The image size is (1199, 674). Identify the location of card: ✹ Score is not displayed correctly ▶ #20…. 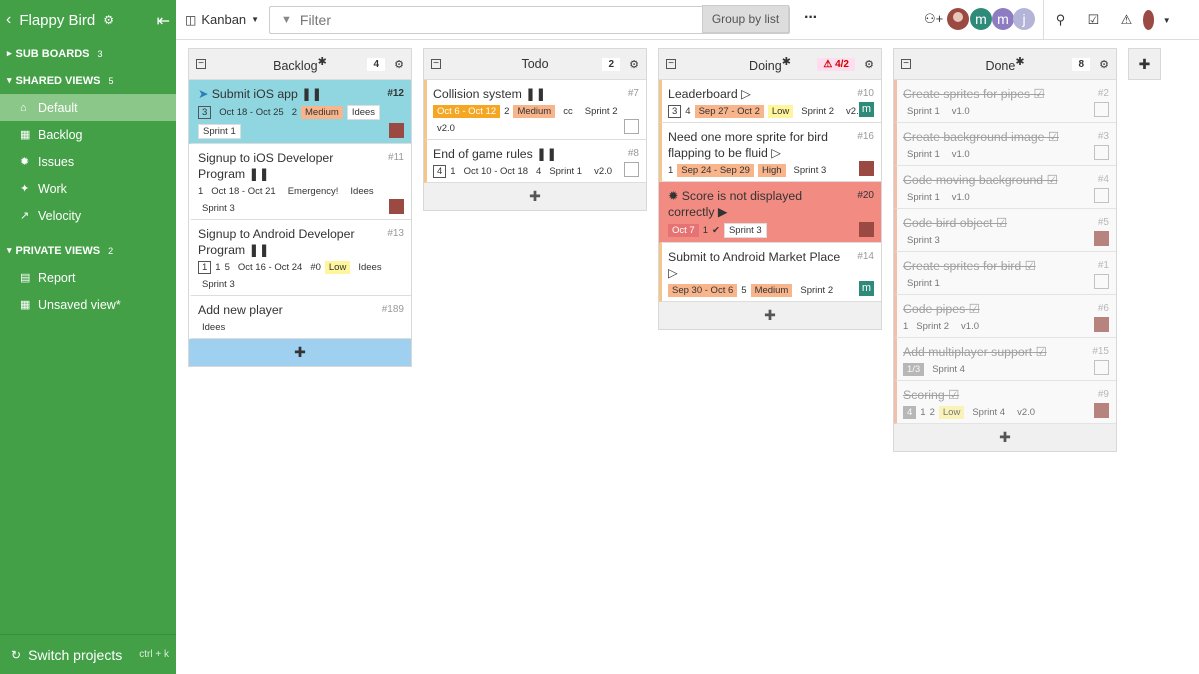
(770, 212).